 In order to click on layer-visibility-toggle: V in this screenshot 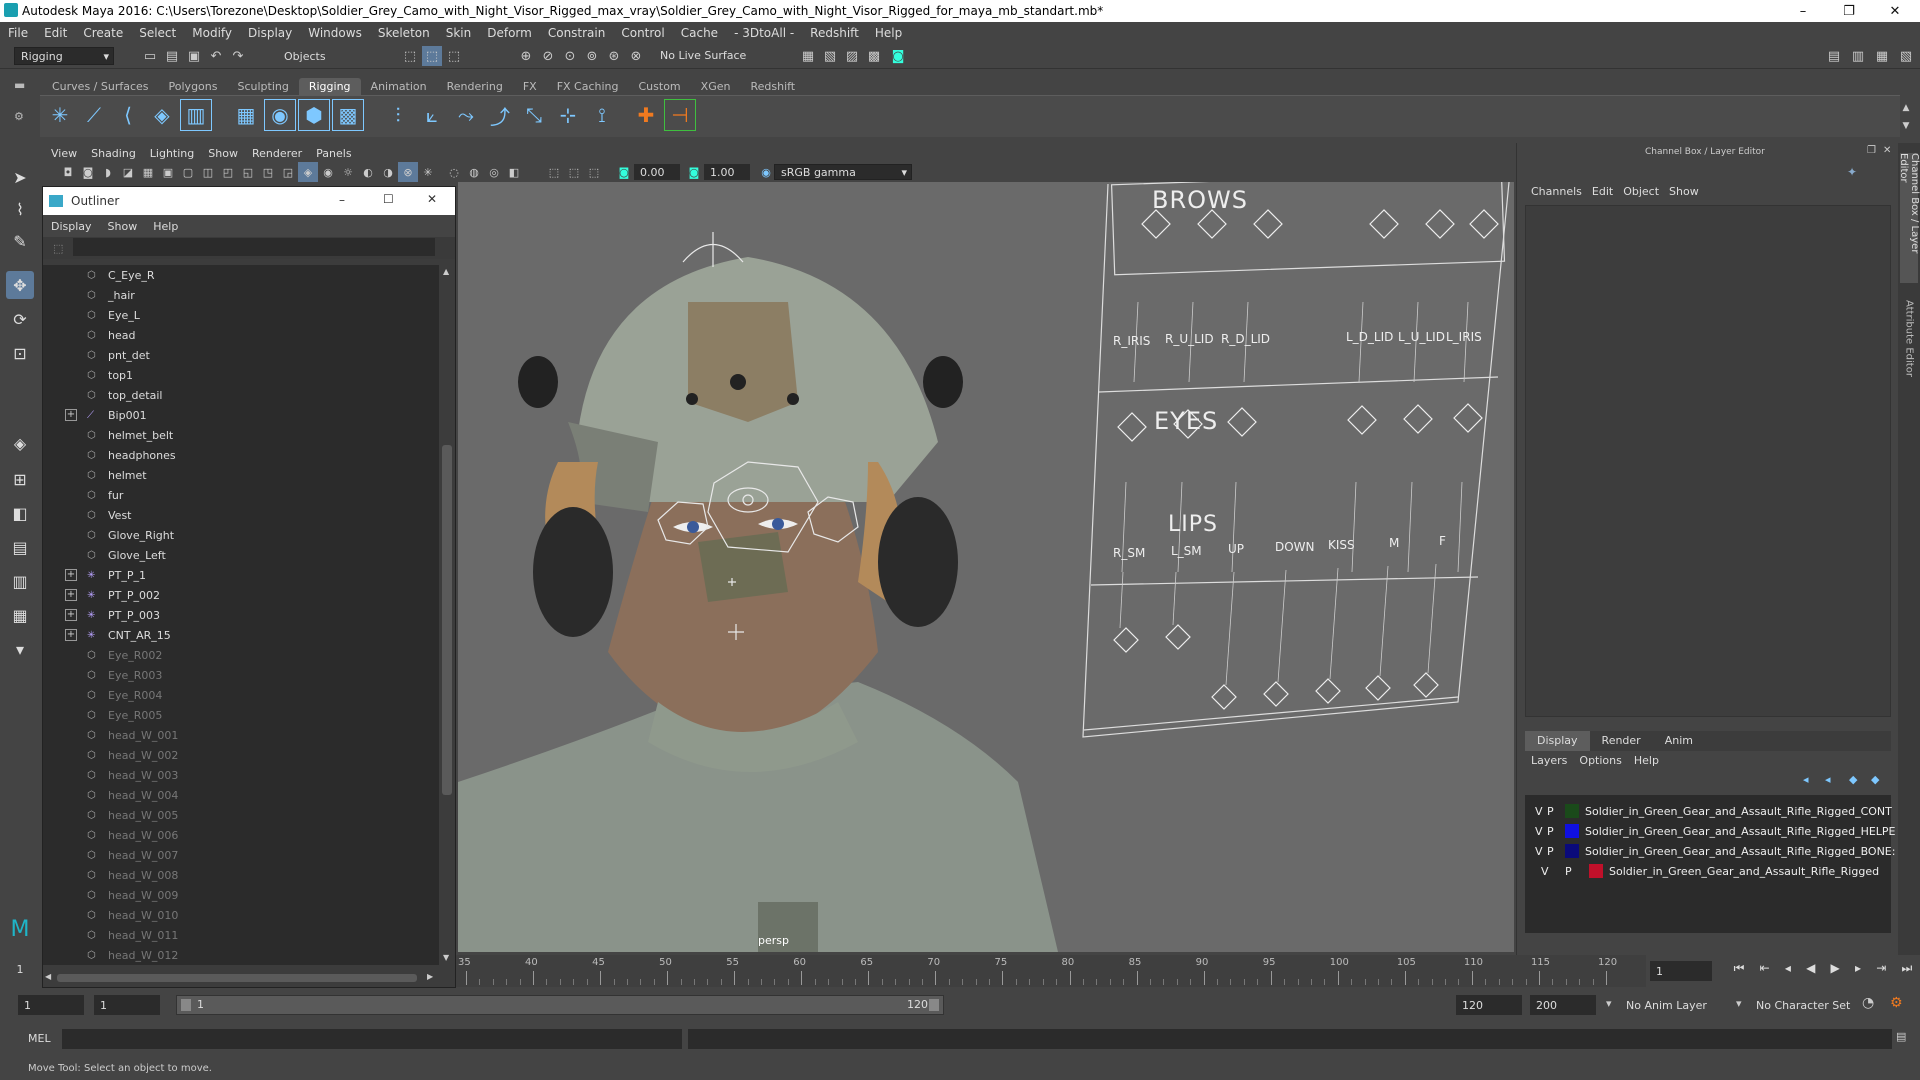, I will do `click(1539, 851)`.